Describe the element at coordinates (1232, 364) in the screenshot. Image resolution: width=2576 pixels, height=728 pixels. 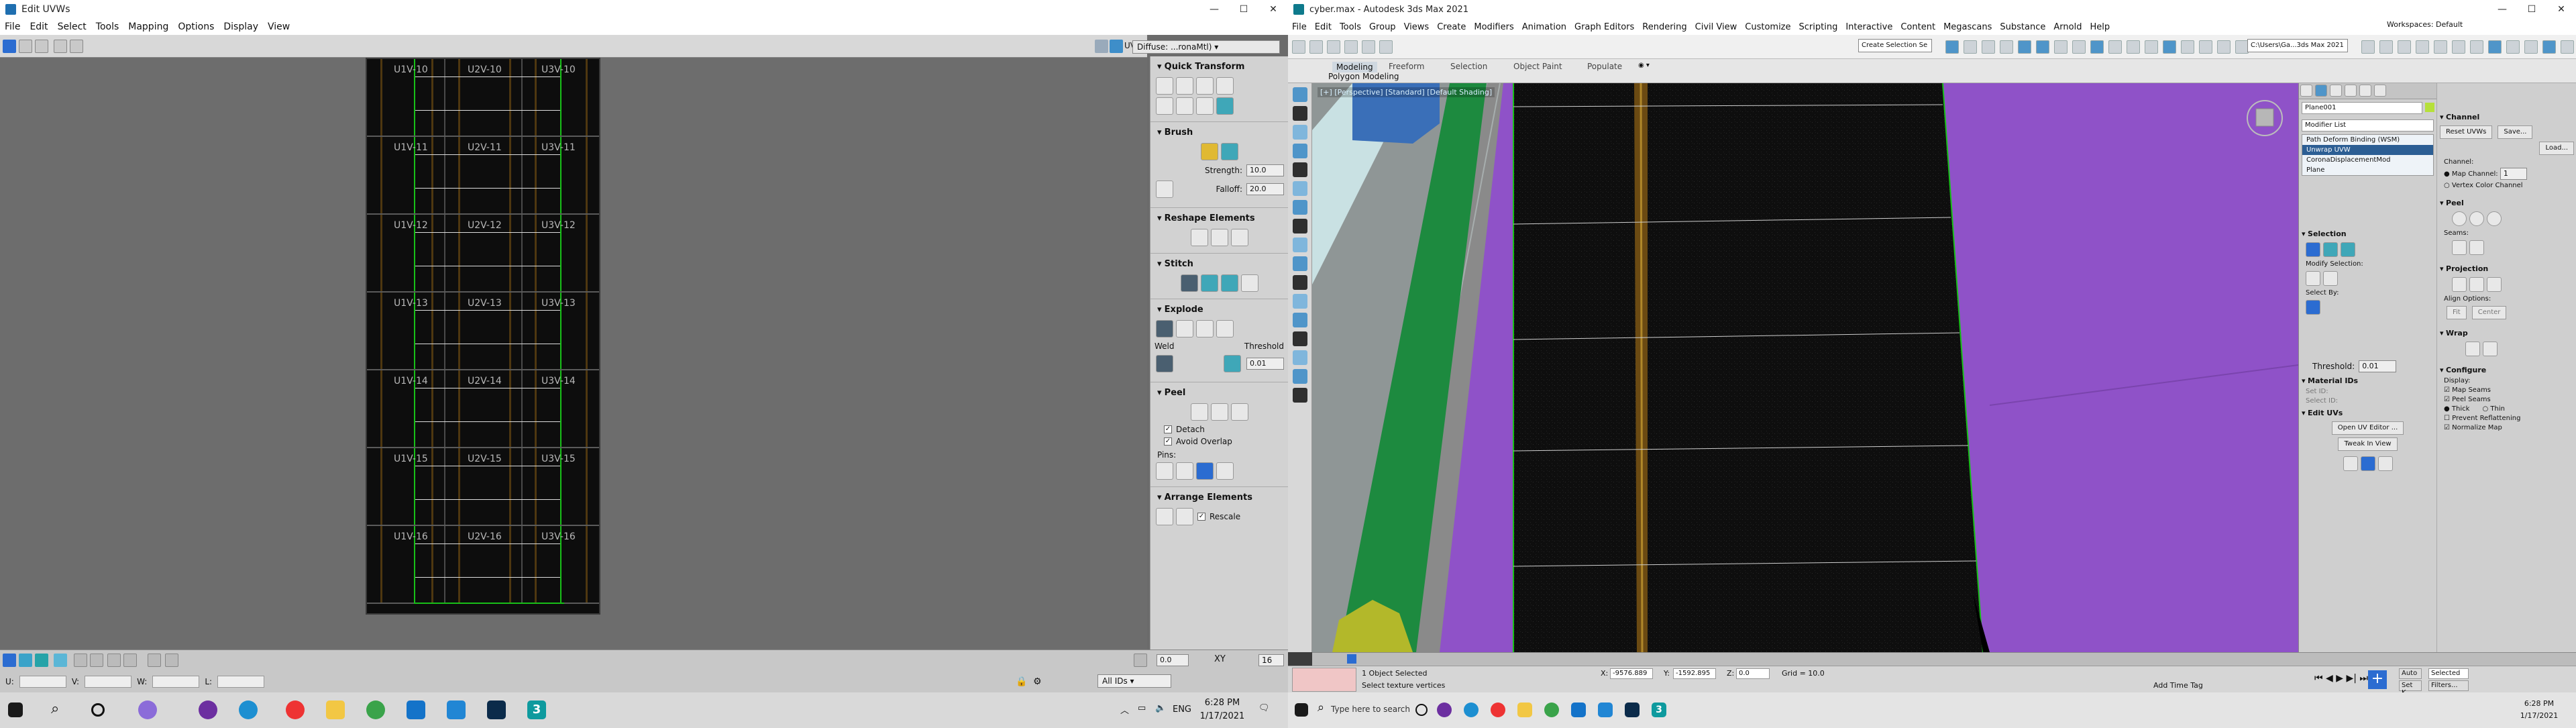
I see `weld-target-icon` at that location.